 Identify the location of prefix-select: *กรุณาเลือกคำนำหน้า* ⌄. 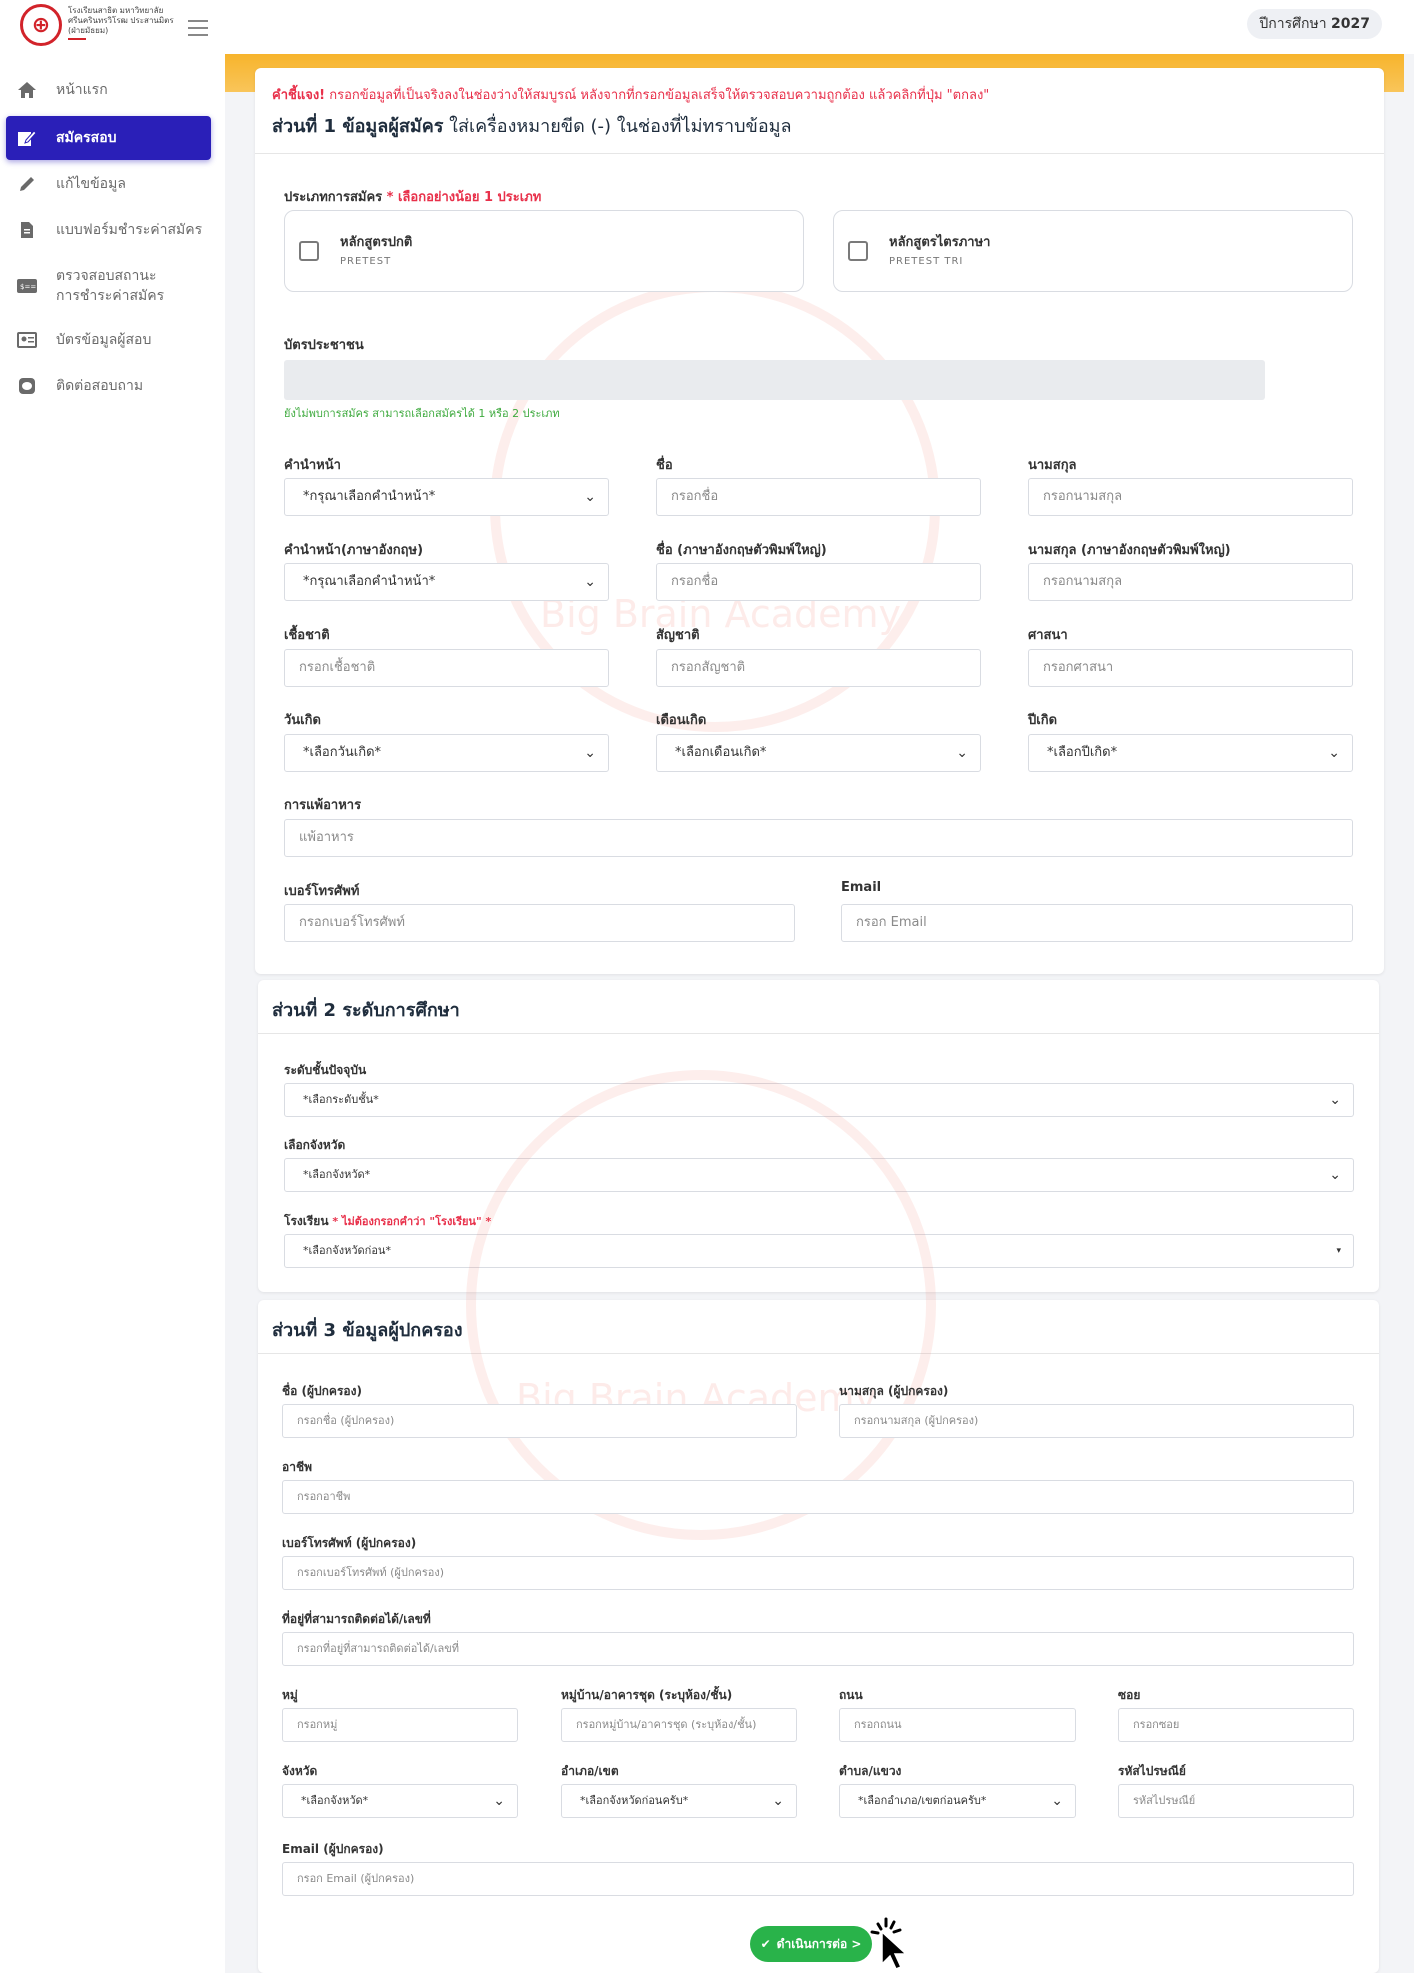
(446, 497).